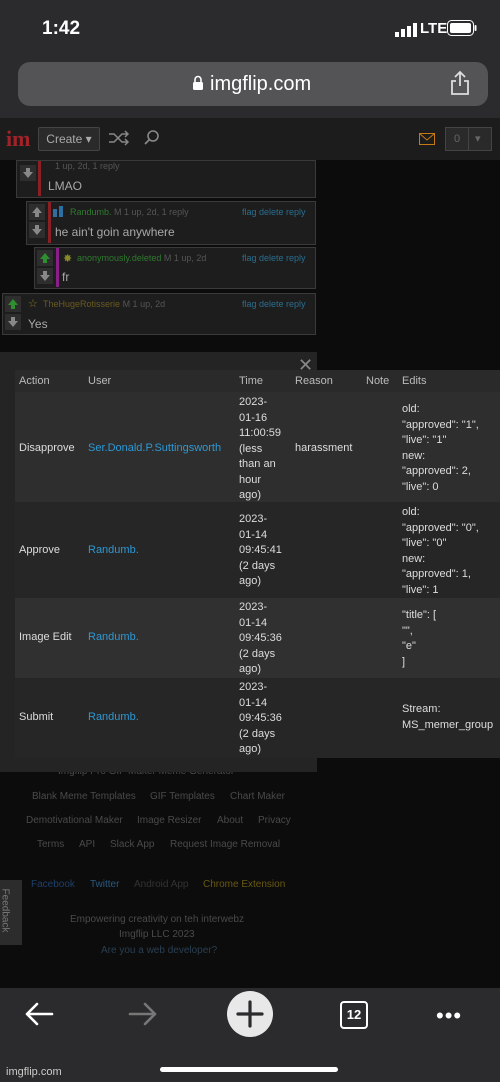 Image resolution: width=500 pixels, height=1082 pixels. What do you see at coordinates (39, 1014) in the screenshot?
I see `back-arrow-icon` at bounding box center [39, 1014].